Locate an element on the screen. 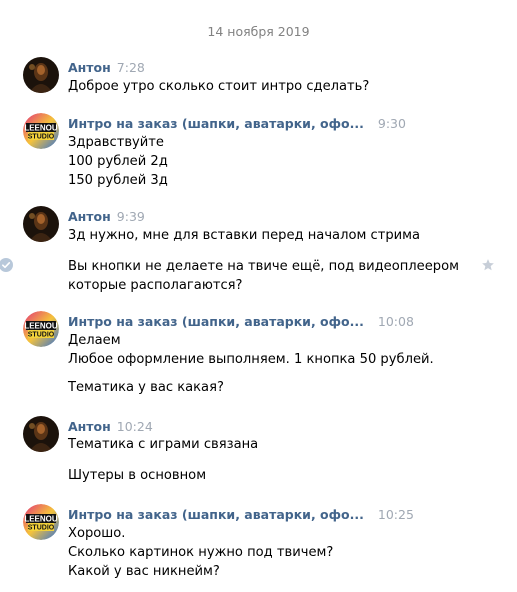 This screenshot has height=592, width=517. message-text: Шутеры в основном is located at coordinates (268, 475).